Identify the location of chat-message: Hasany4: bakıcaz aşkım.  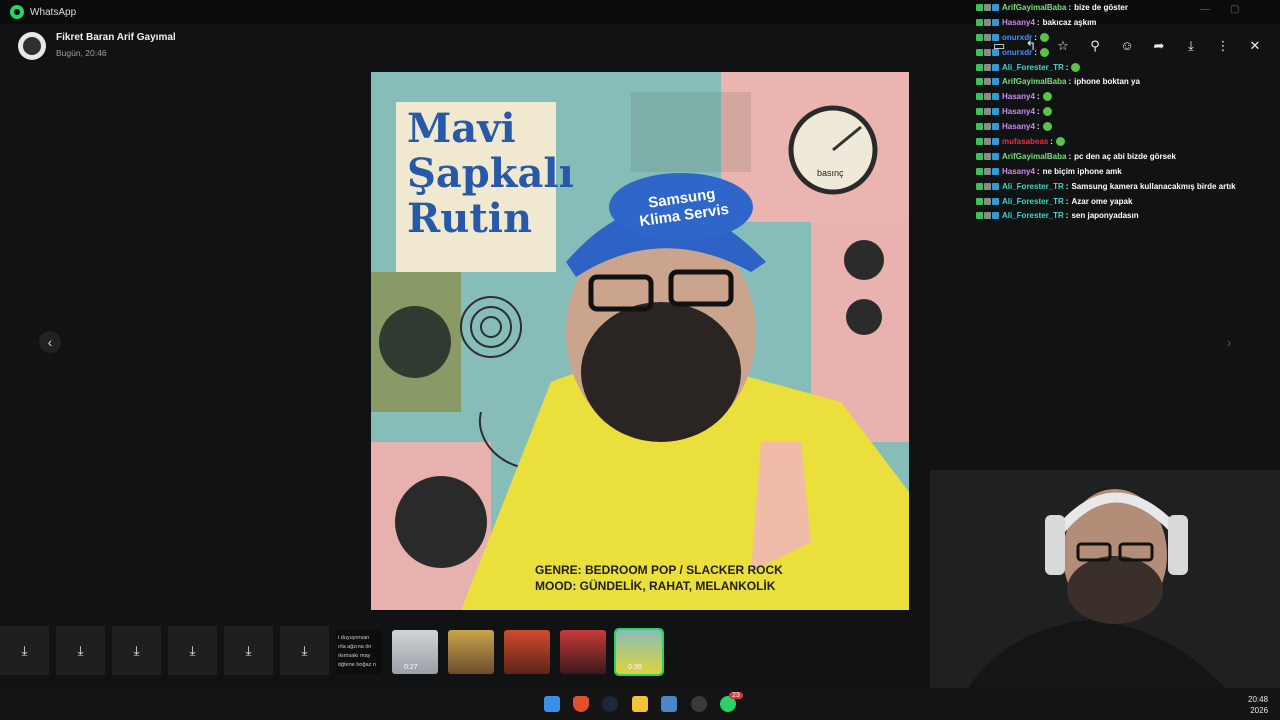
(1126, 22).